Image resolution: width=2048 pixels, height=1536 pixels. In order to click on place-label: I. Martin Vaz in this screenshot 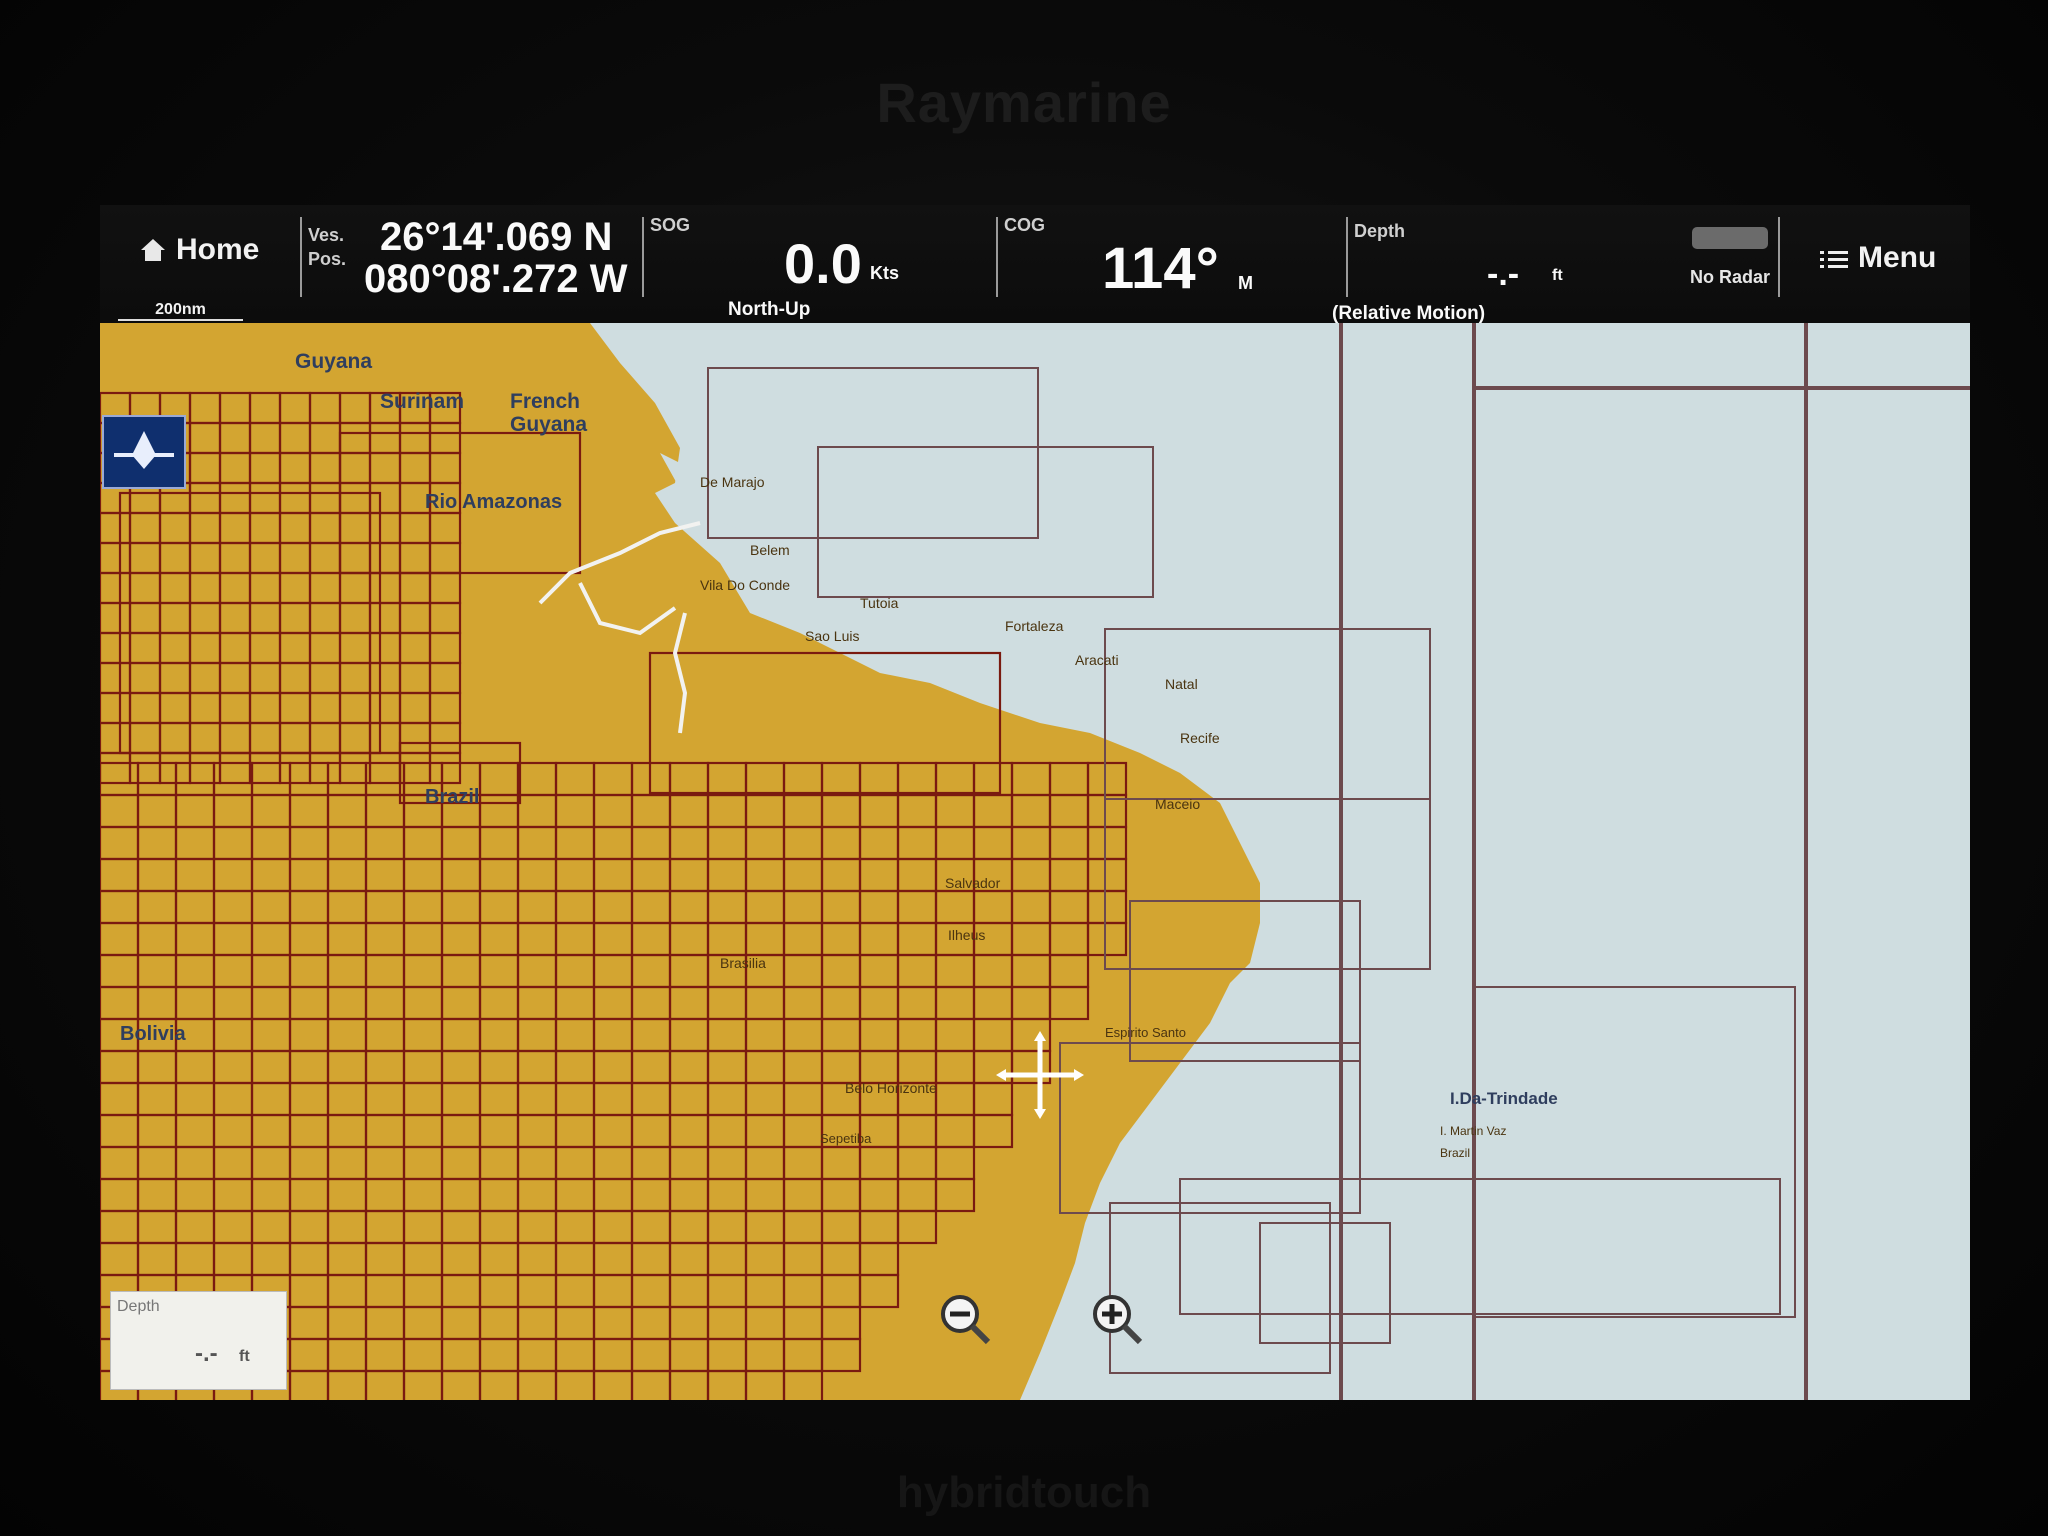, I will do `click(1473, 1131)`.